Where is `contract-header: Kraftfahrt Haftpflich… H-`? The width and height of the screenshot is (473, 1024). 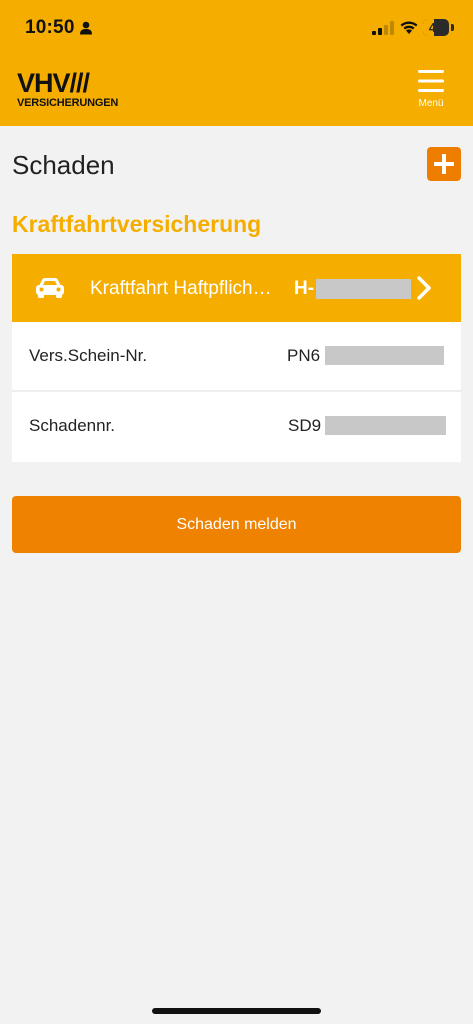 contract-header: Kraftfahrt Haftpflich… H- is located at coordinates (236, 288).